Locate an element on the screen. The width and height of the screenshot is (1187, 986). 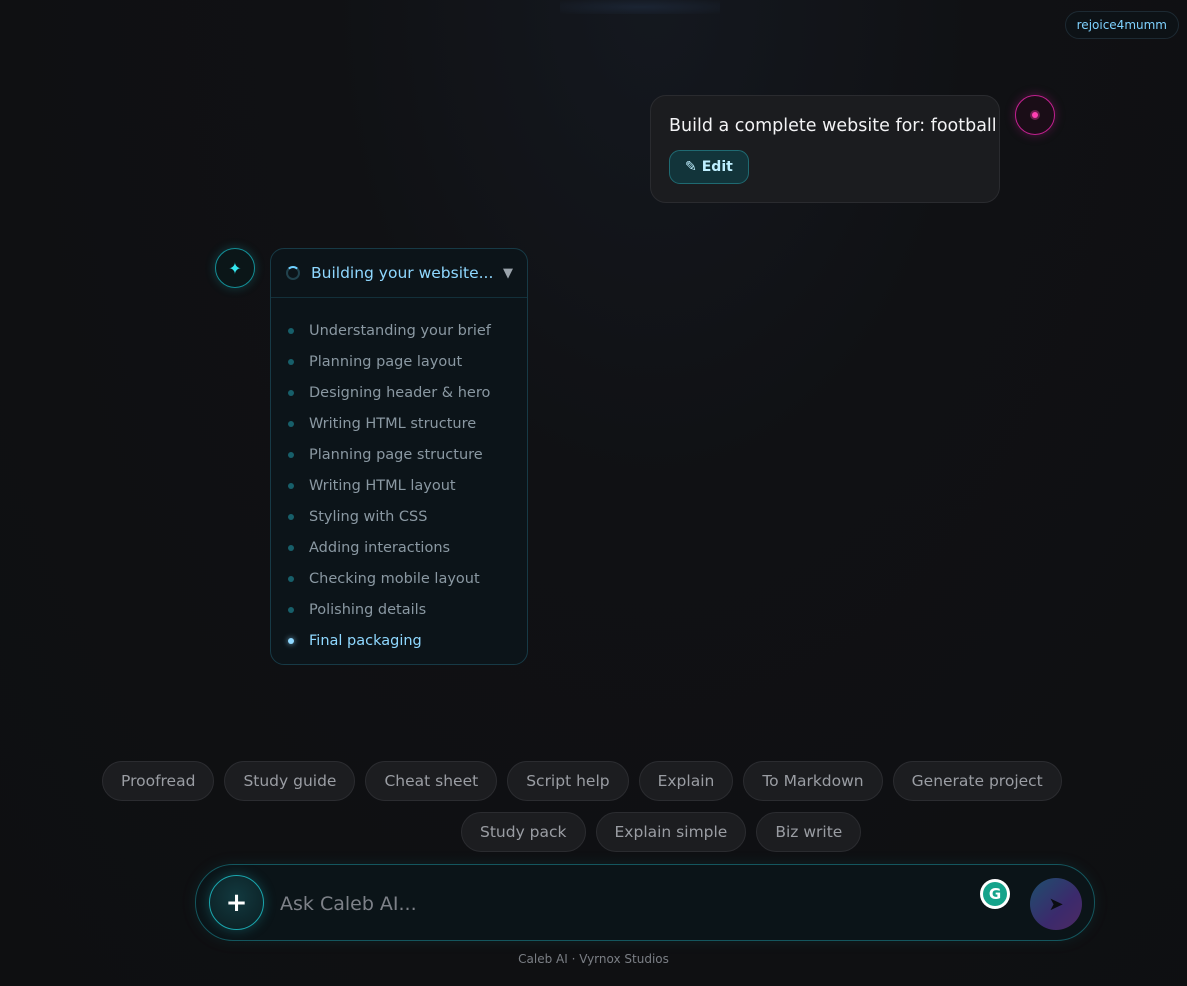
progress-step: Checking mobile layout is located at coordinates (407, 578).